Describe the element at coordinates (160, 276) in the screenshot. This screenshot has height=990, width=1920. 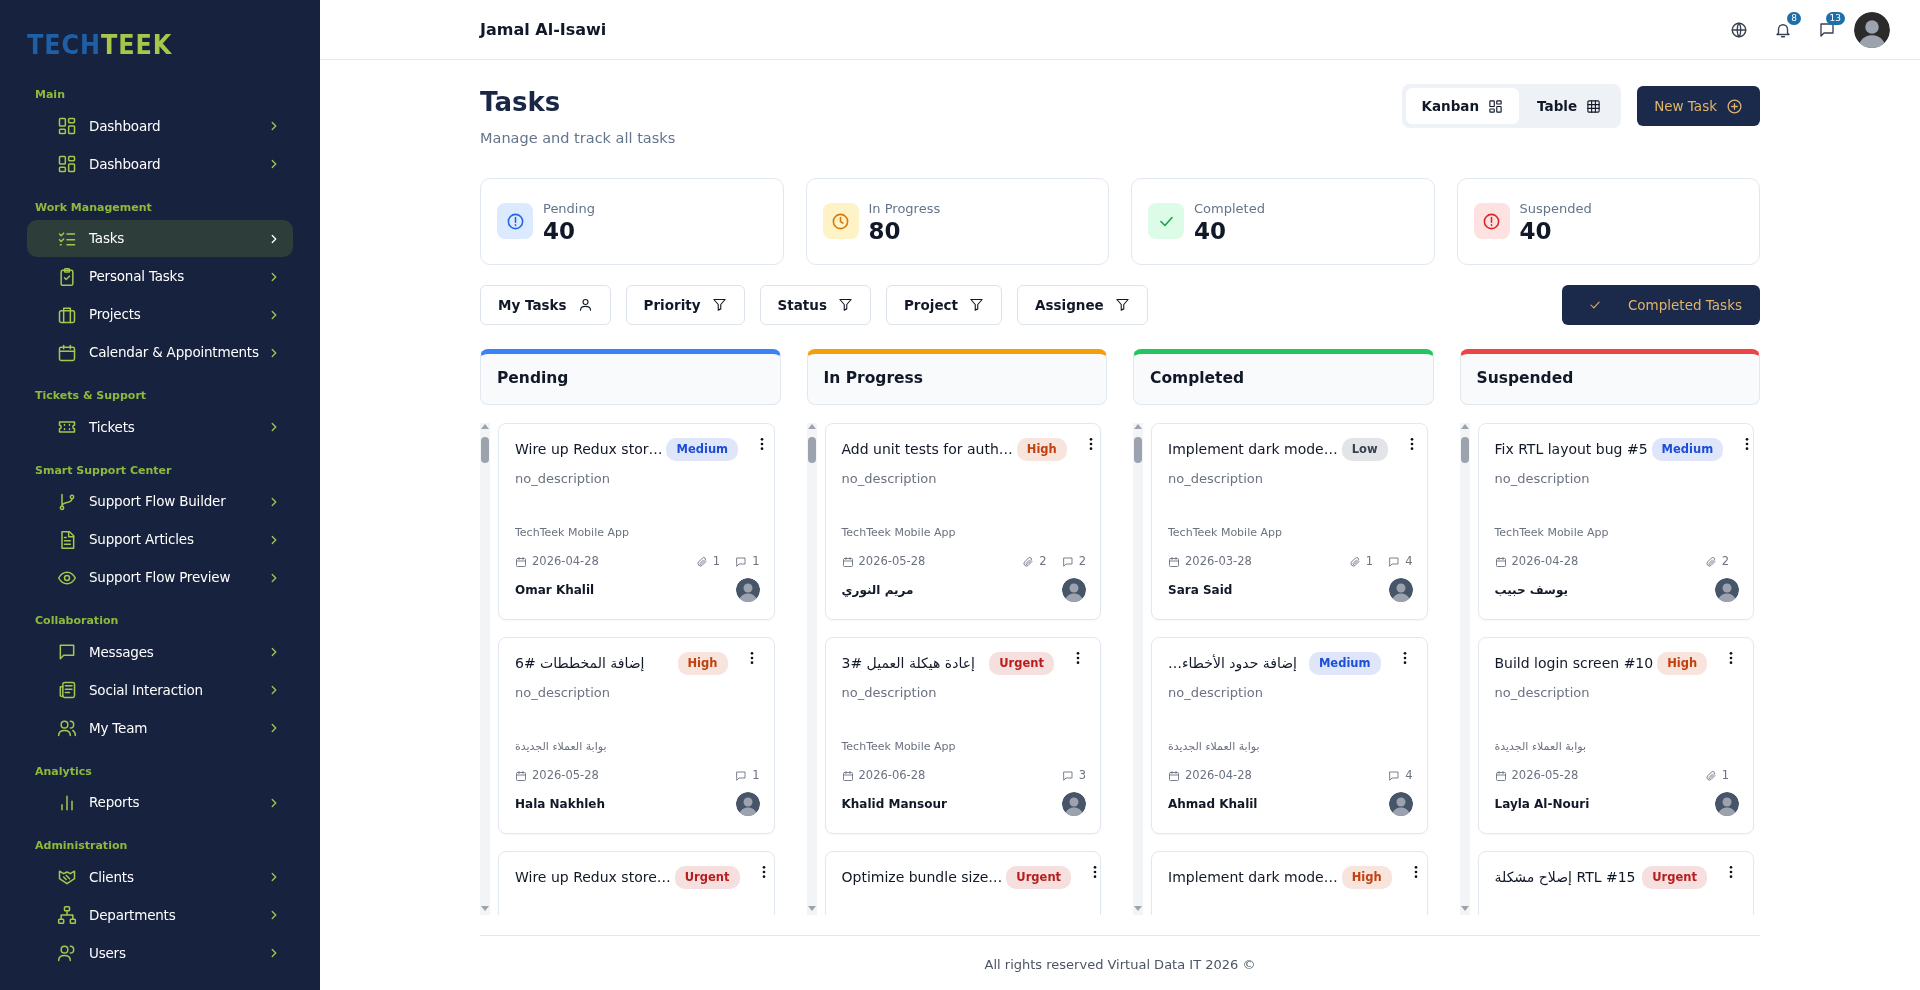
I see `sidebar-item: Personal Tasks` at that location.